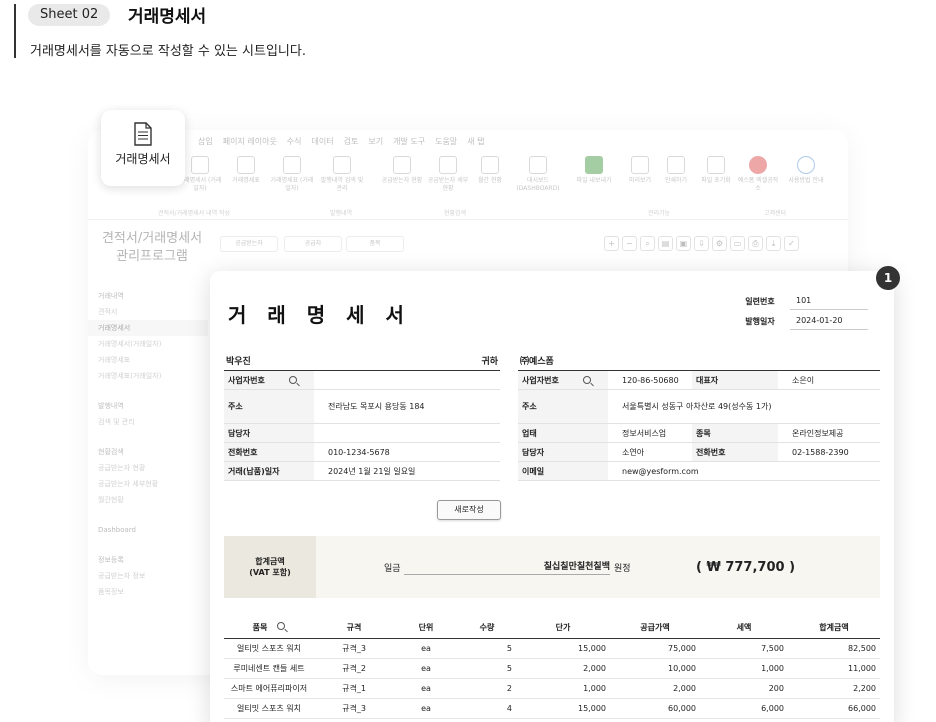 This screenshot has height=722, width=936. I want to click on filter-item-button: 품목, so click(375, 244).